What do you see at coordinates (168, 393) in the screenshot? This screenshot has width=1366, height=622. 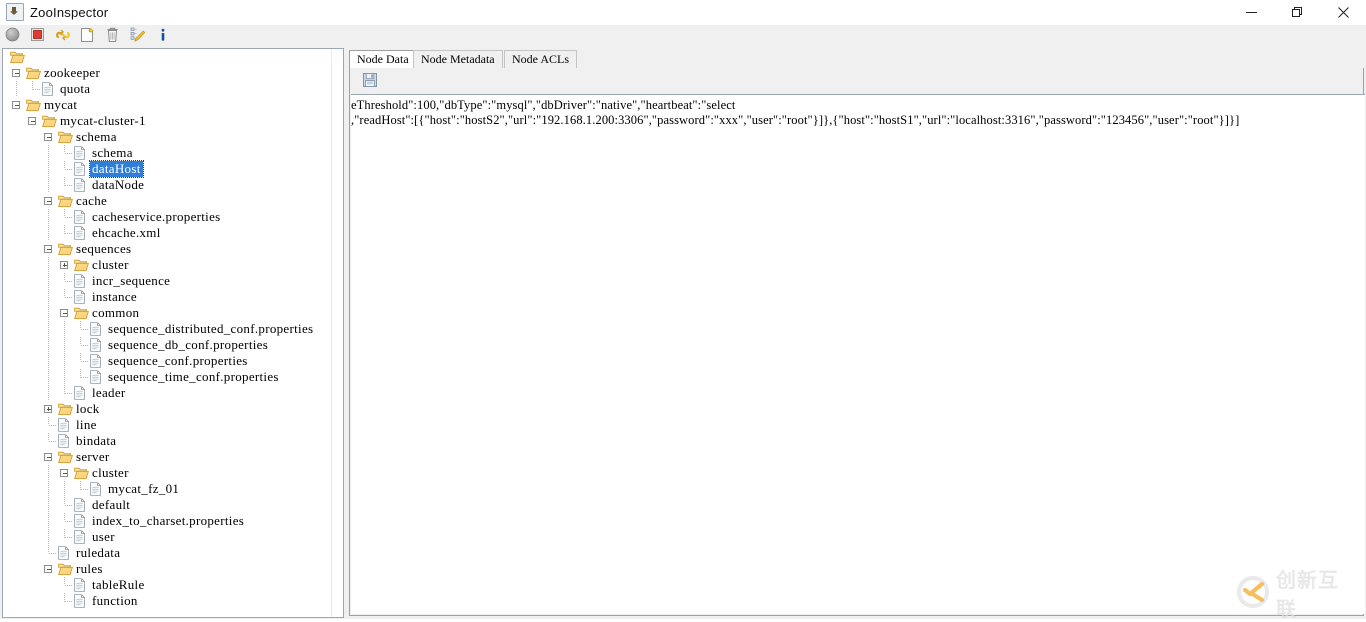 I see `tree-node-leader: leader` at bounding box center [168, 393].